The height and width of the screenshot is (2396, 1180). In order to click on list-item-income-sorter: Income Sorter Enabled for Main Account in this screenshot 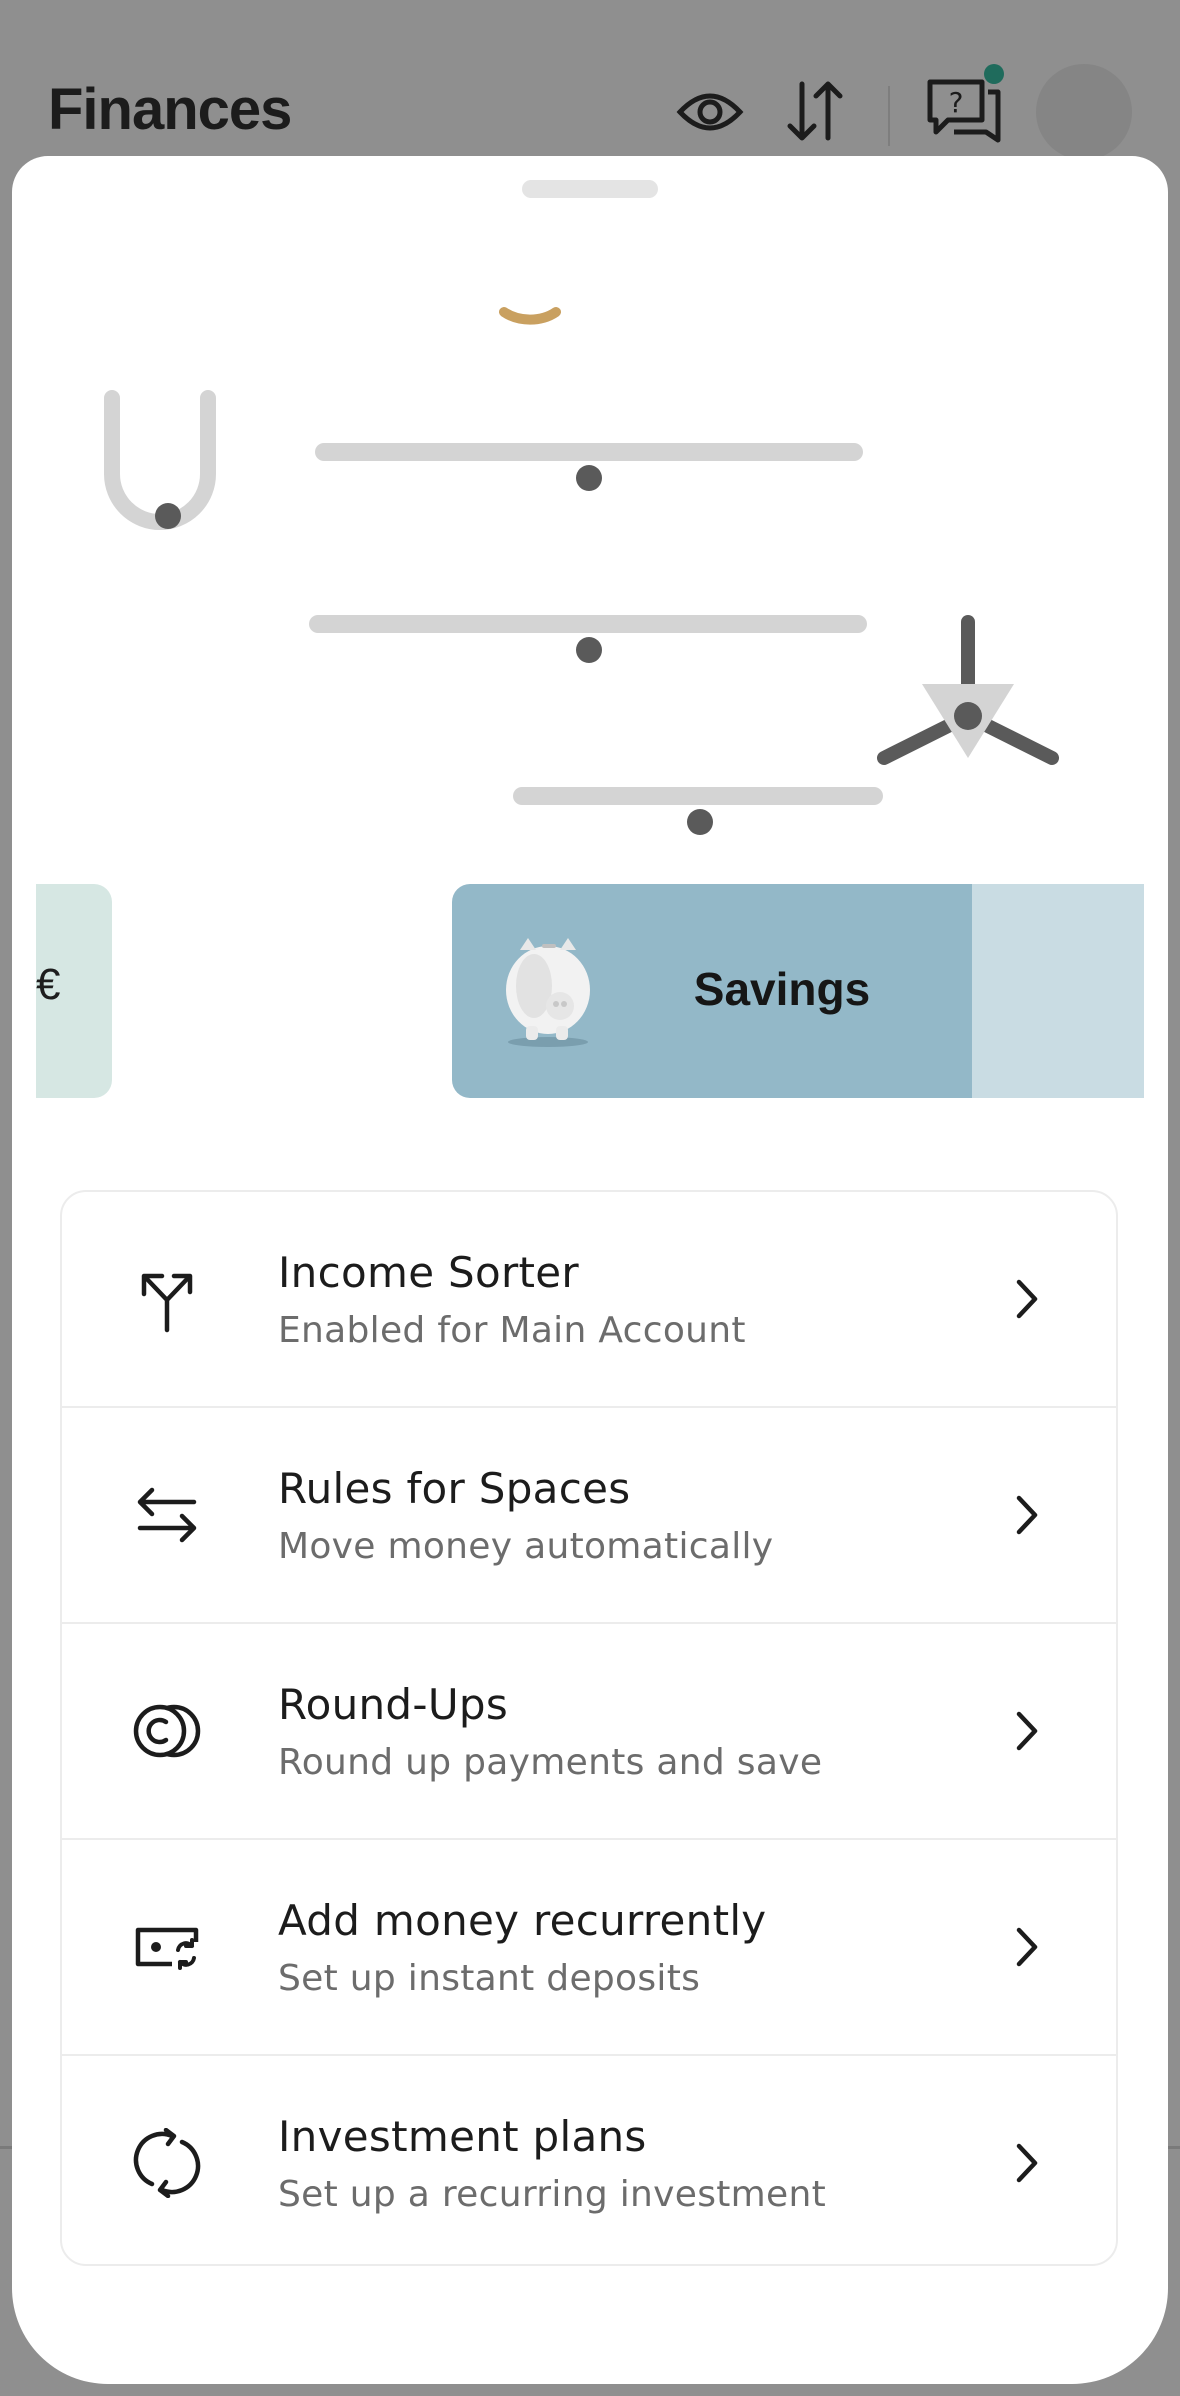, I will do `click(589, 1300)`.